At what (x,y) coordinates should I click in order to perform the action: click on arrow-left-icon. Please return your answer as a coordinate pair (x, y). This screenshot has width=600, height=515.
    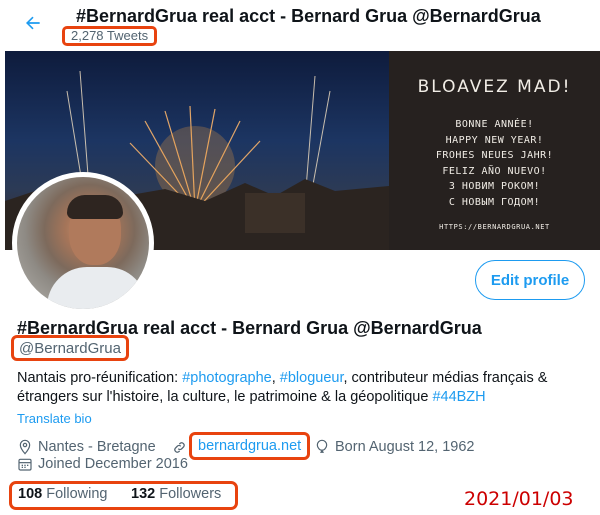
    Looking at the image, I should click on (33, 23).